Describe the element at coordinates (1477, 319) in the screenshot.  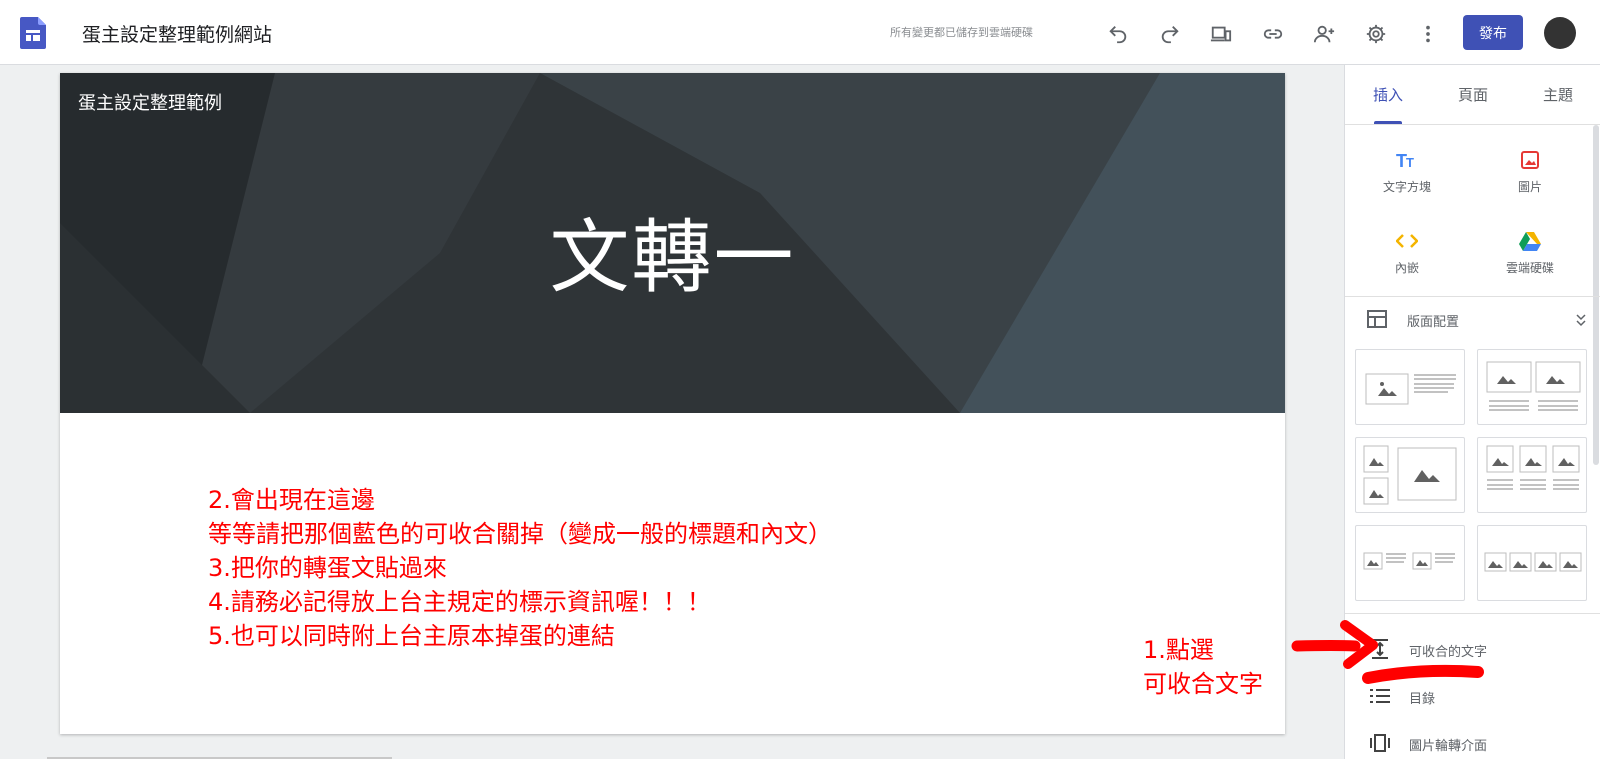
I see `layout-section-header: 版面配置` at that location.